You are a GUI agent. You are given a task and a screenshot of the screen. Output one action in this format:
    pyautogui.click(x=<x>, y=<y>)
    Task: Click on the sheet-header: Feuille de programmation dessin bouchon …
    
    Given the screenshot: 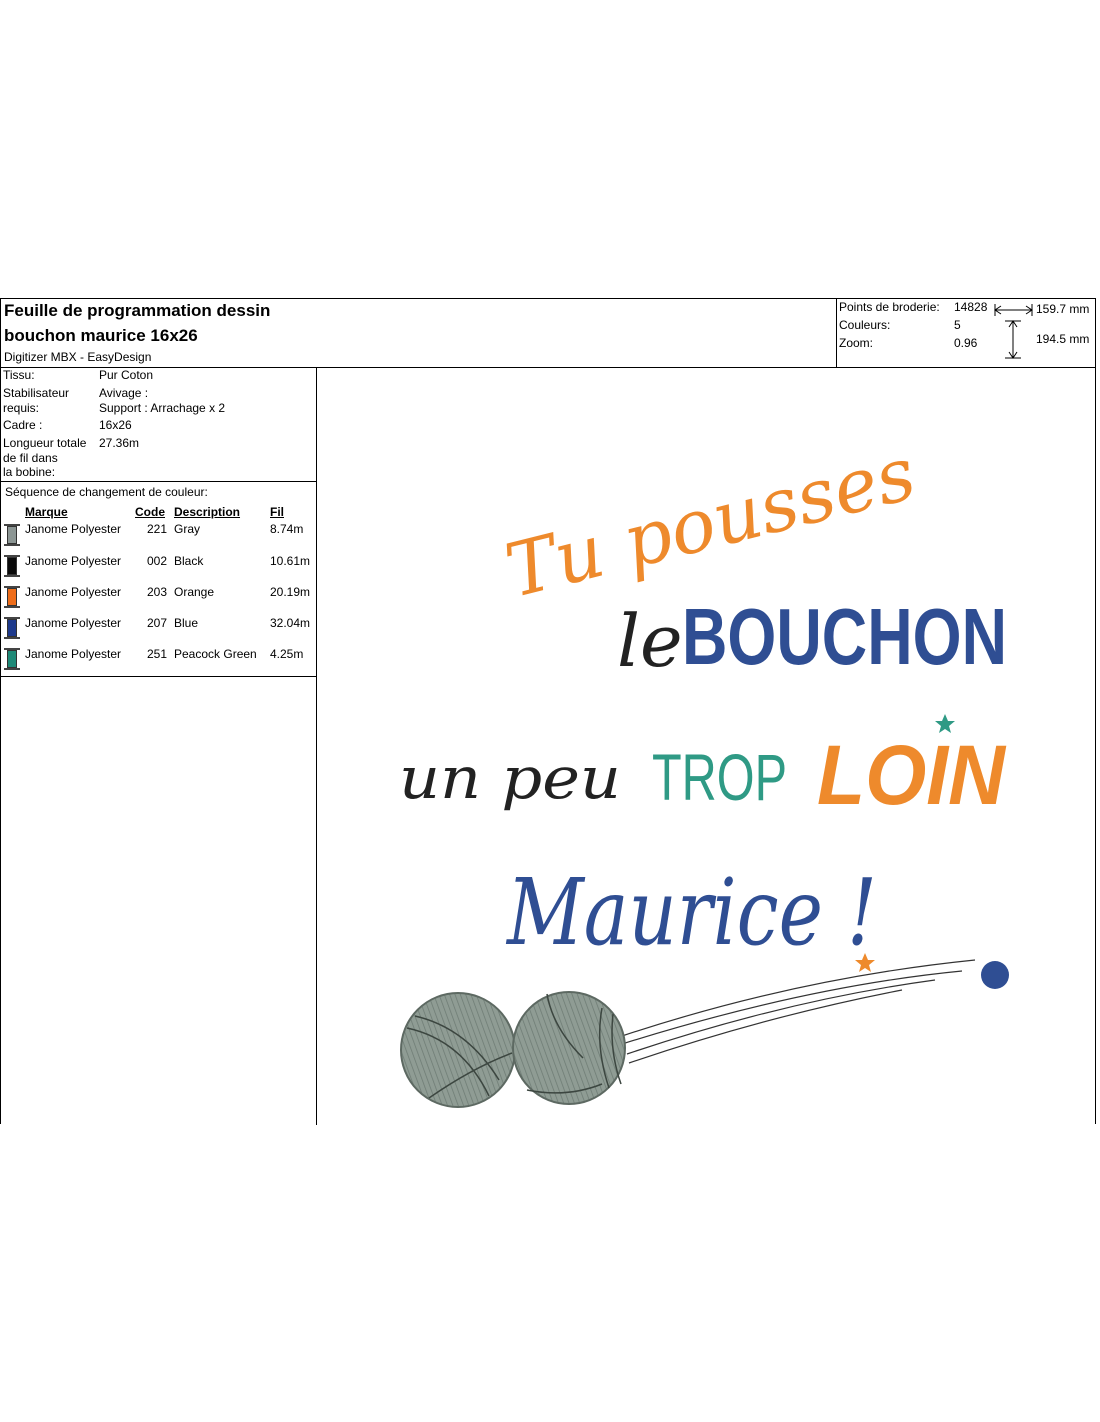 What is the action you would take?
    pyautogui.click(x=418, y=333)
    